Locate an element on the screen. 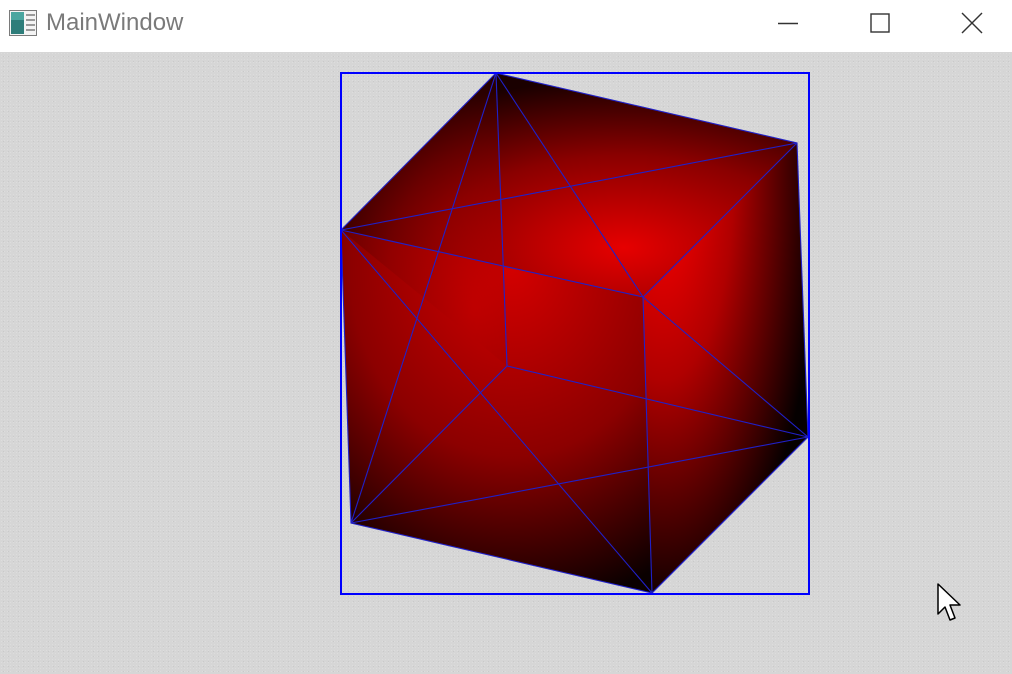  mouse-pointer-icon is located at coordinates (949, 602).